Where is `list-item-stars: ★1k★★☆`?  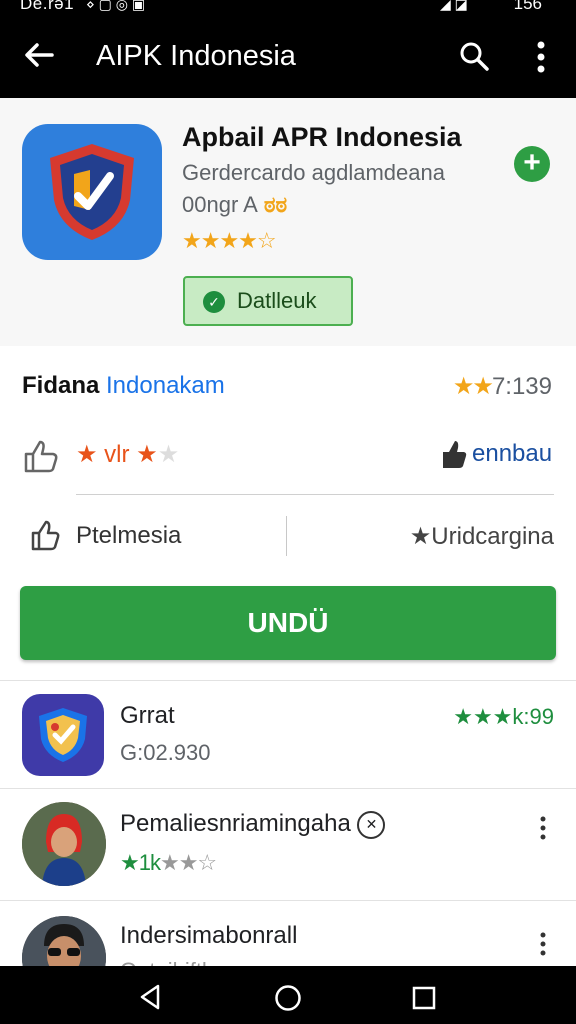 list-item-stars: ★1k★★☆ is located at coordinates (168, 863).